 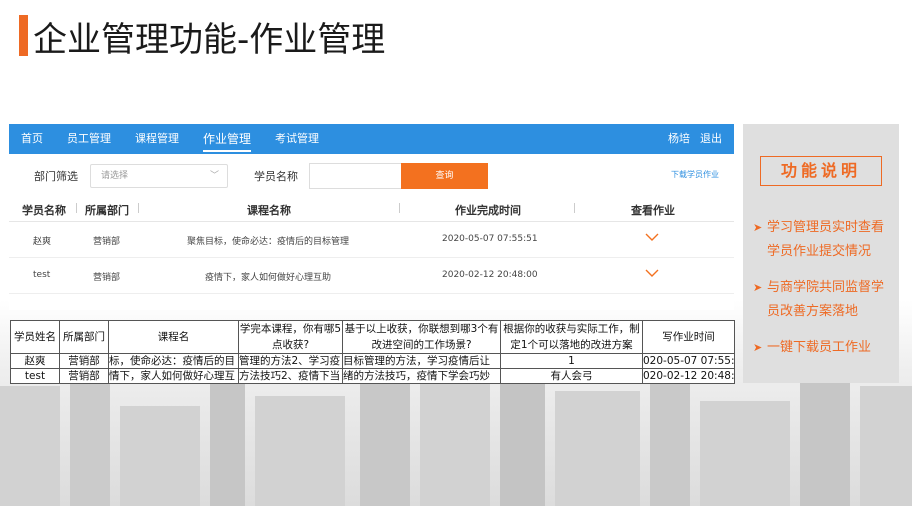 What do you see at coordinates (679, 139) in the screenshot?
I see `user-name: 杨培` at bounding box center [679, 139].